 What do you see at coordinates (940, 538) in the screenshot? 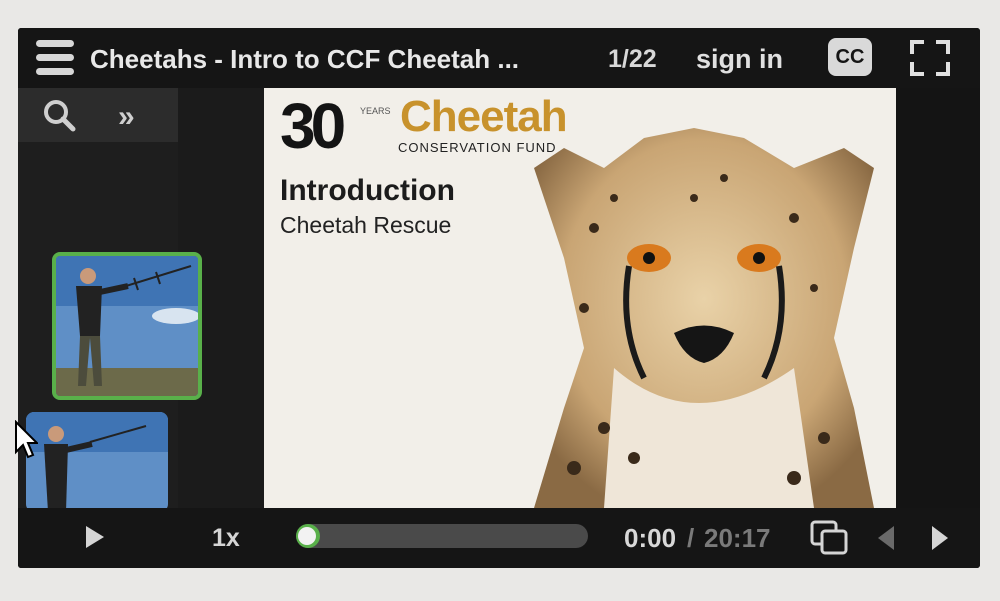
I see `next-slide-icon` at bounding box center [940, 538].